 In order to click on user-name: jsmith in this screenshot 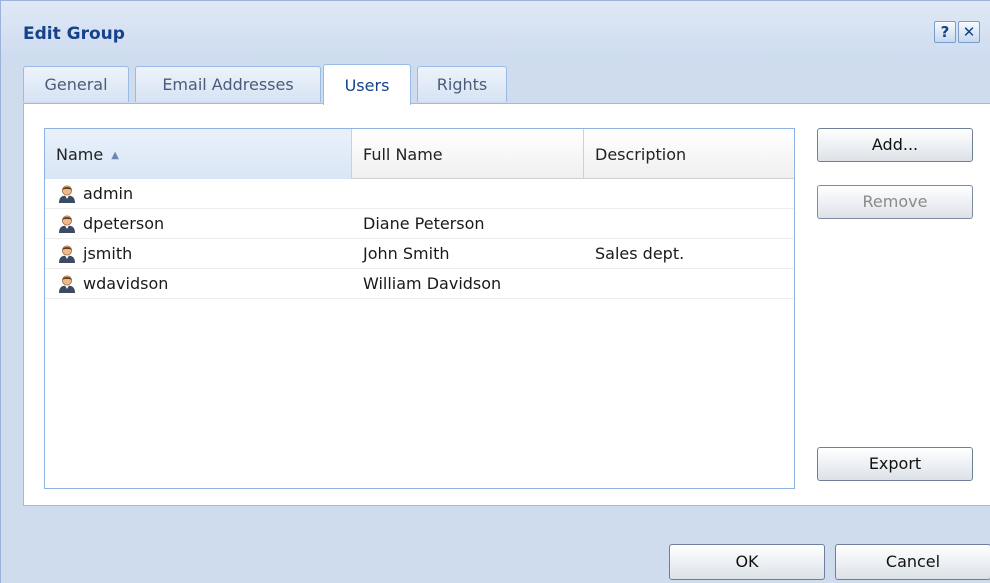, I will do `click(108, 253)`.